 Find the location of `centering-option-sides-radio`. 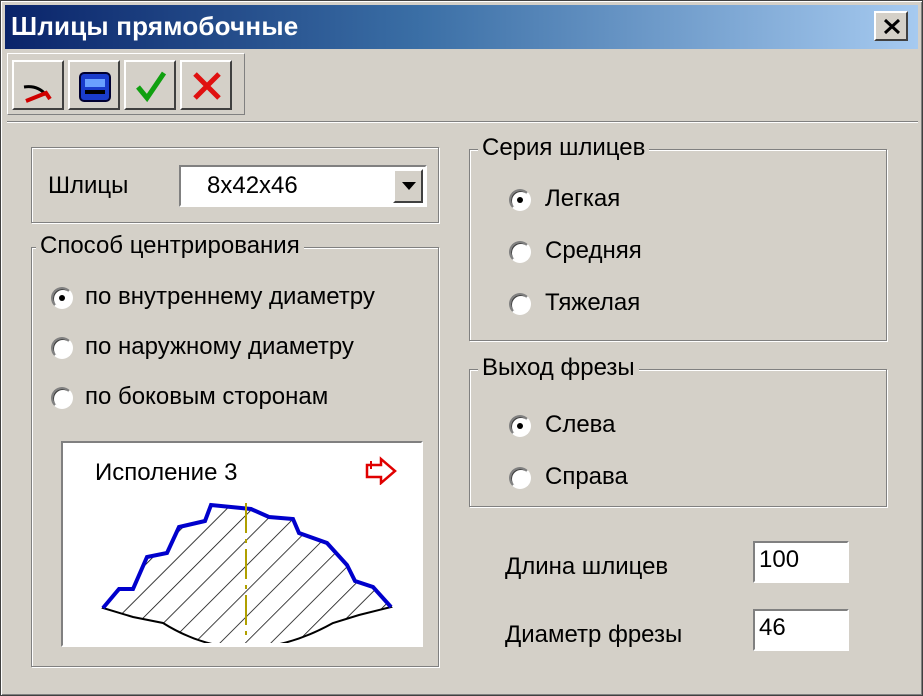

centering-option-sides-radio is located at coordinates (62, 398).